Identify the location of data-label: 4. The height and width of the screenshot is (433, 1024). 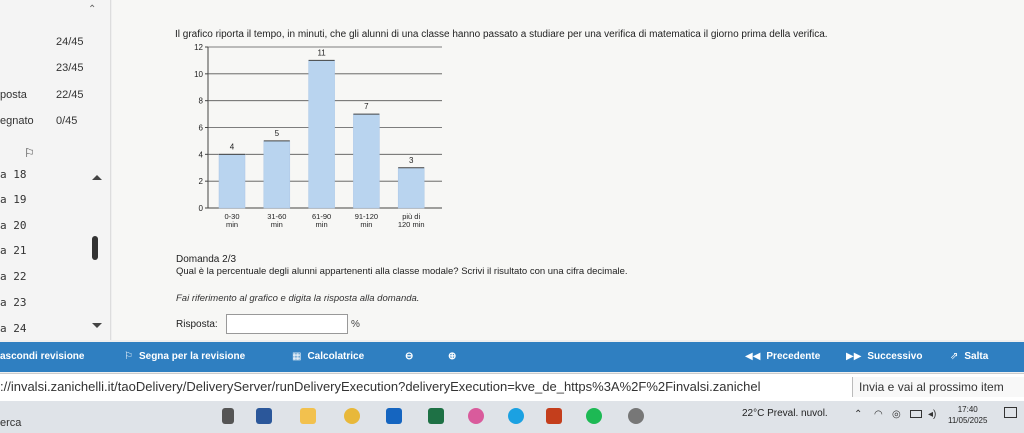
(232, 146).